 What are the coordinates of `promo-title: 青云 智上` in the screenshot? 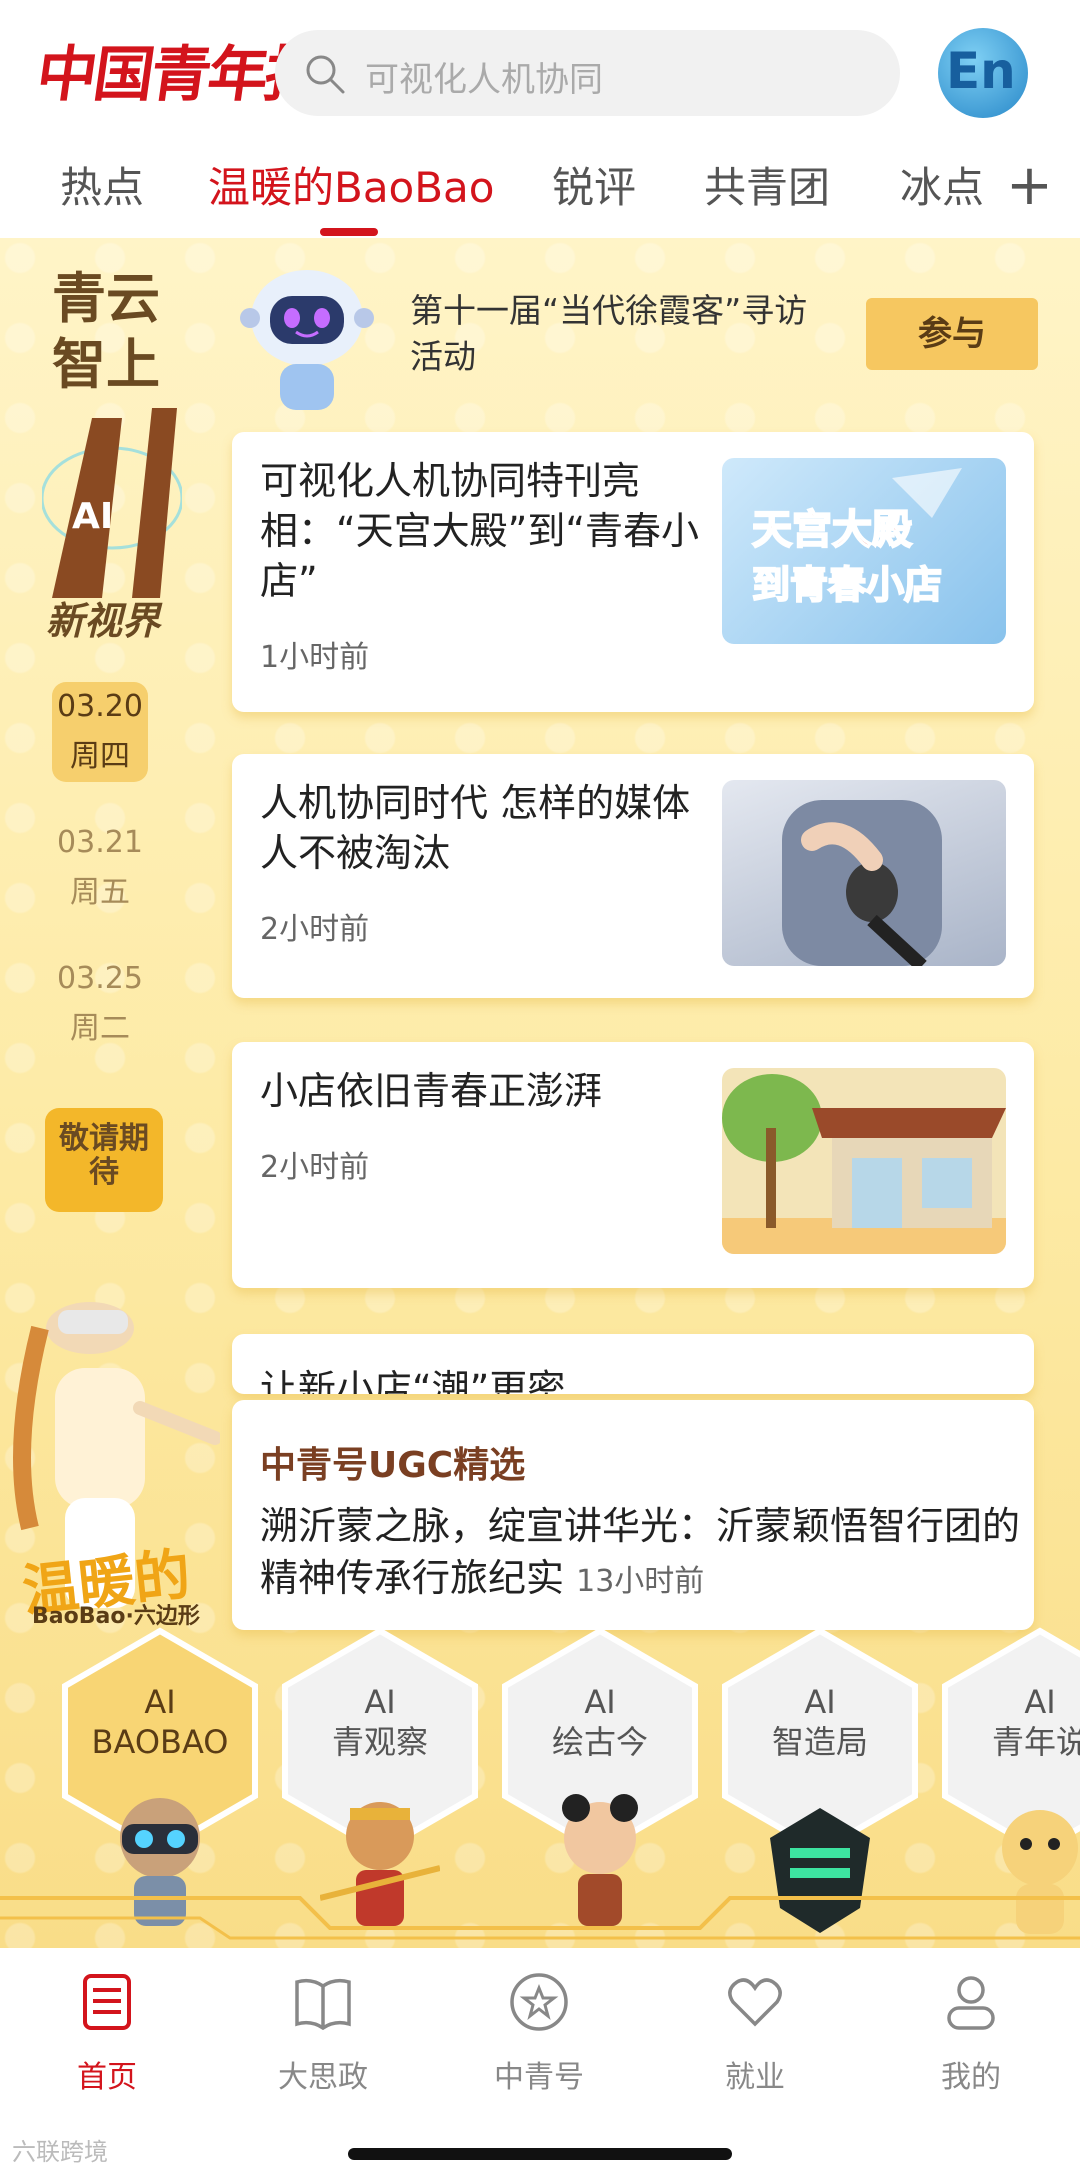 It's located at (106, 332).